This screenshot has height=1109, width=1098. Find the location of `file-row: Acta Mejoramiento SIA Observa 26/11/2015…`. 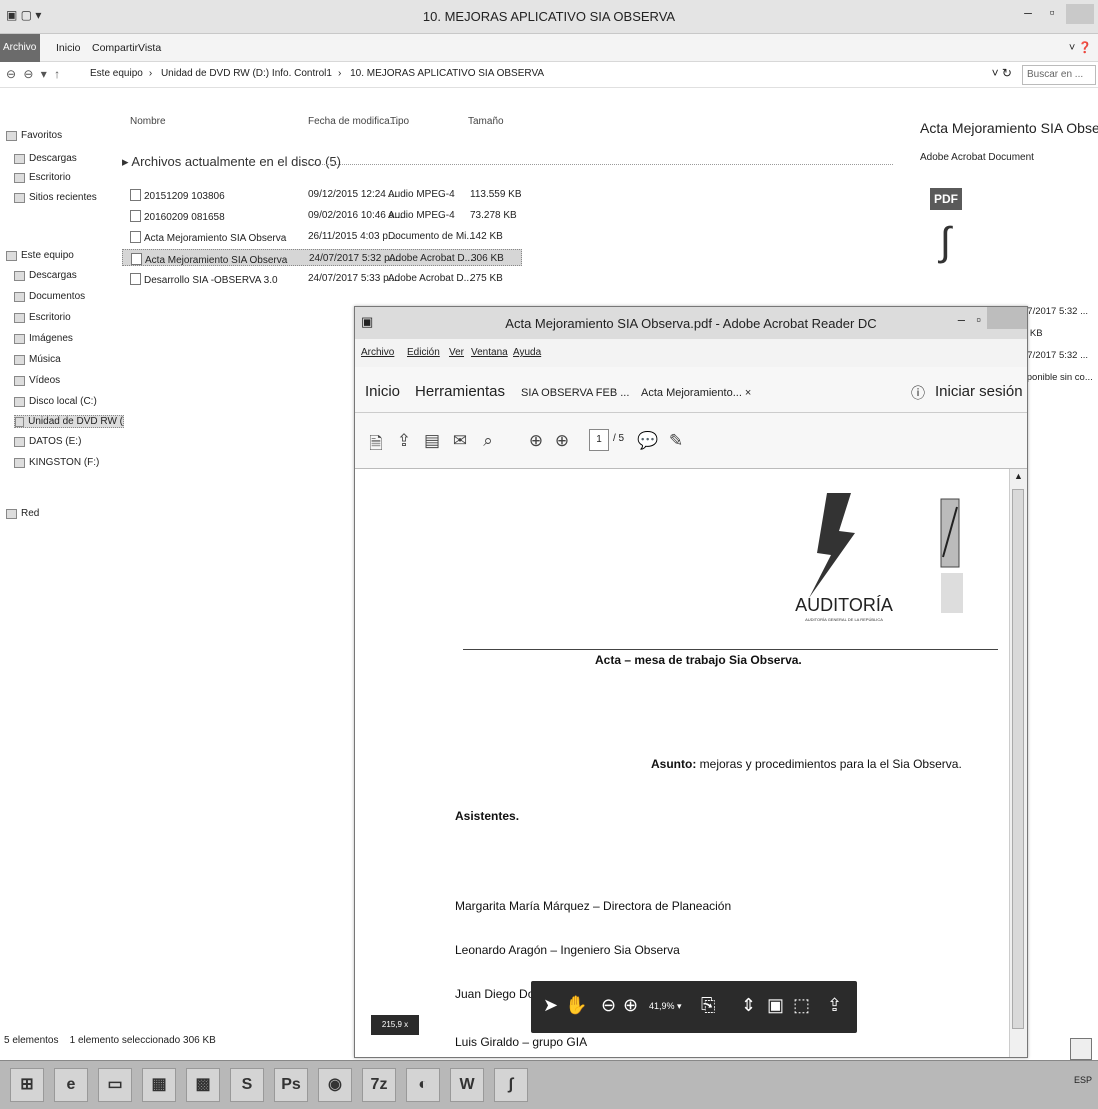

file-row: Acta Mejoramiento SIA Observa 26/11/2015… is located at coordinates (322, 236).